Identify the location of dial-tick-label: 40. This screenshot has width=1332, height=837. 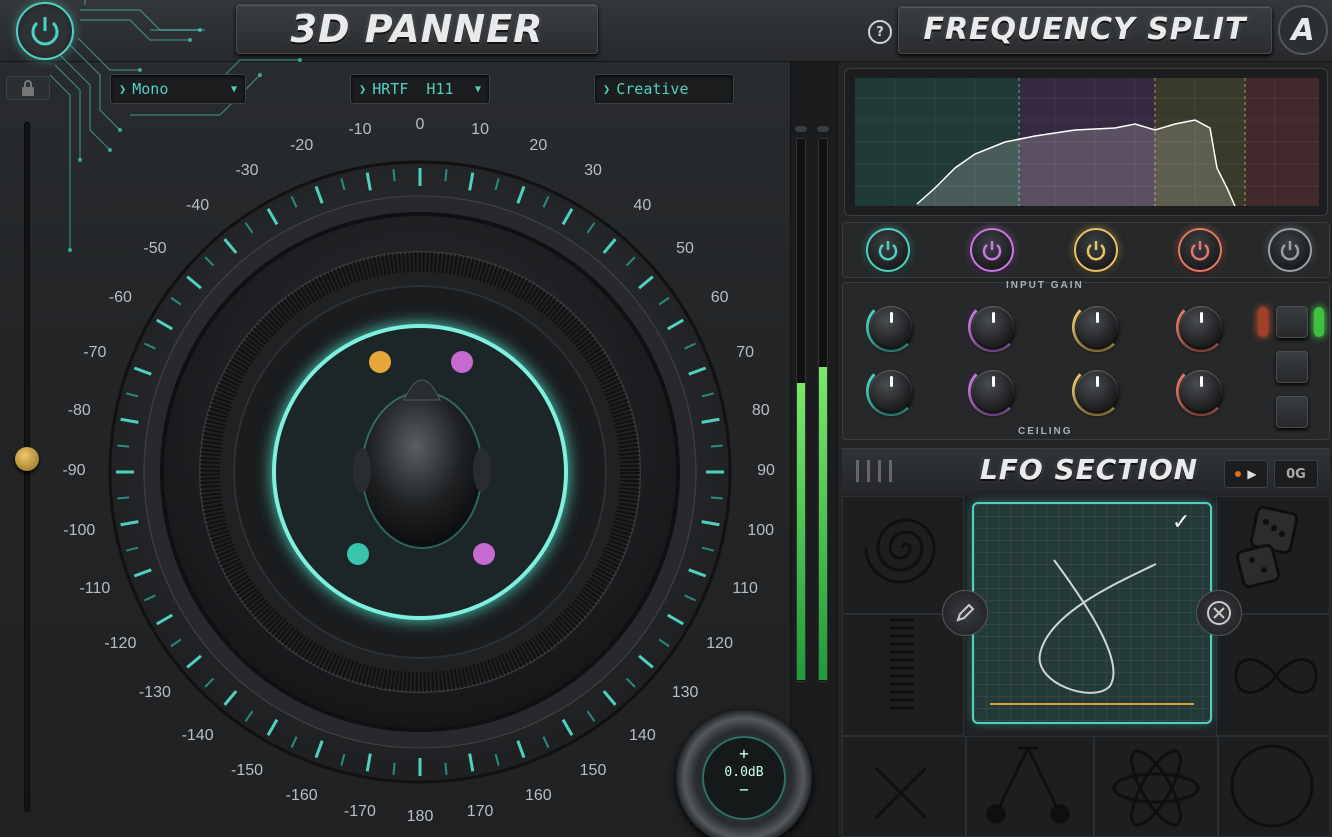
(642, 205).